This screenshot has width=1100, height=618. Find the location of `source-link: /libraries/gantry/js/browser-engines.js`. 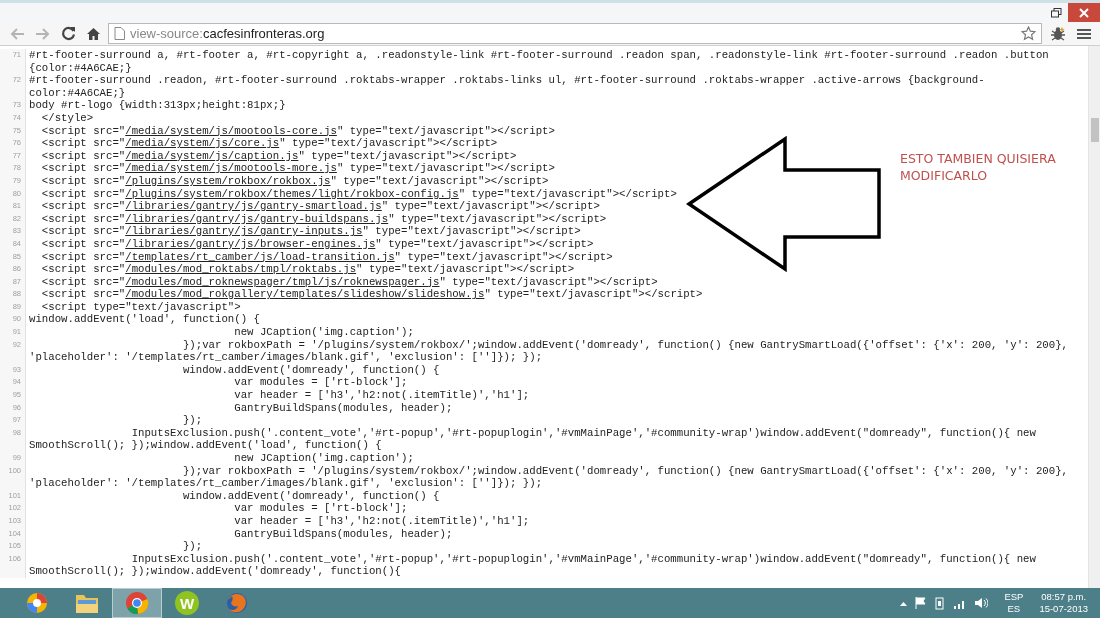

source-link: /libraries/gantry/js/browser-engines.js is located at coordinates (250, 243).